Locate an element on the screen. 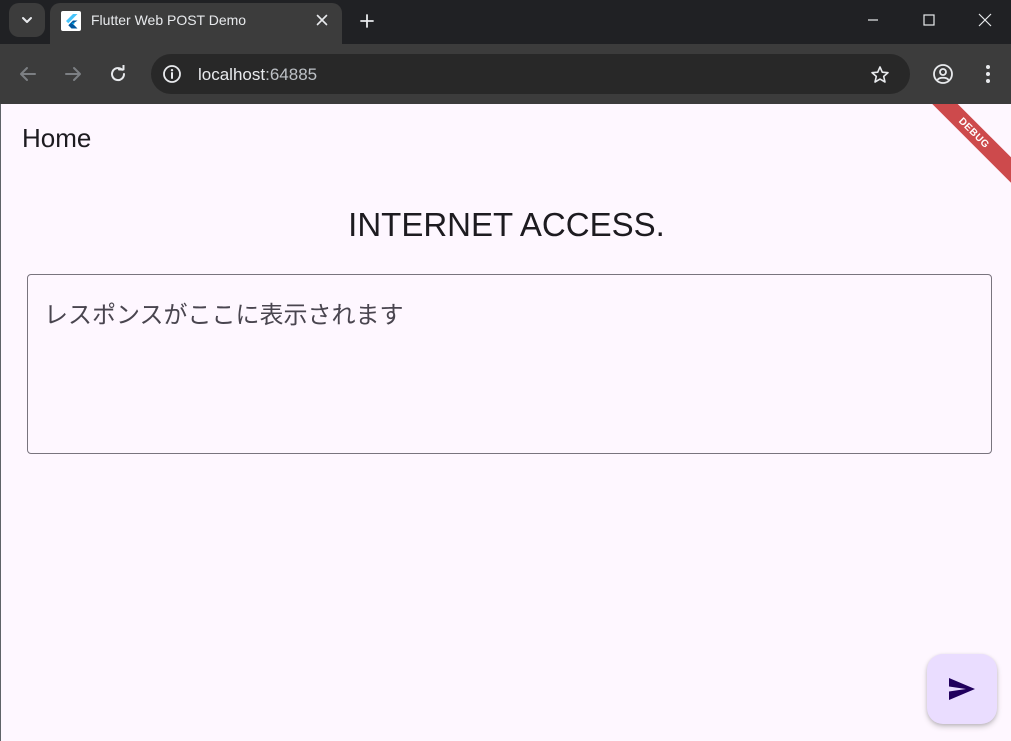 This screenshot has width=1011, height=741. send-button is located at coordinates (962, 689).